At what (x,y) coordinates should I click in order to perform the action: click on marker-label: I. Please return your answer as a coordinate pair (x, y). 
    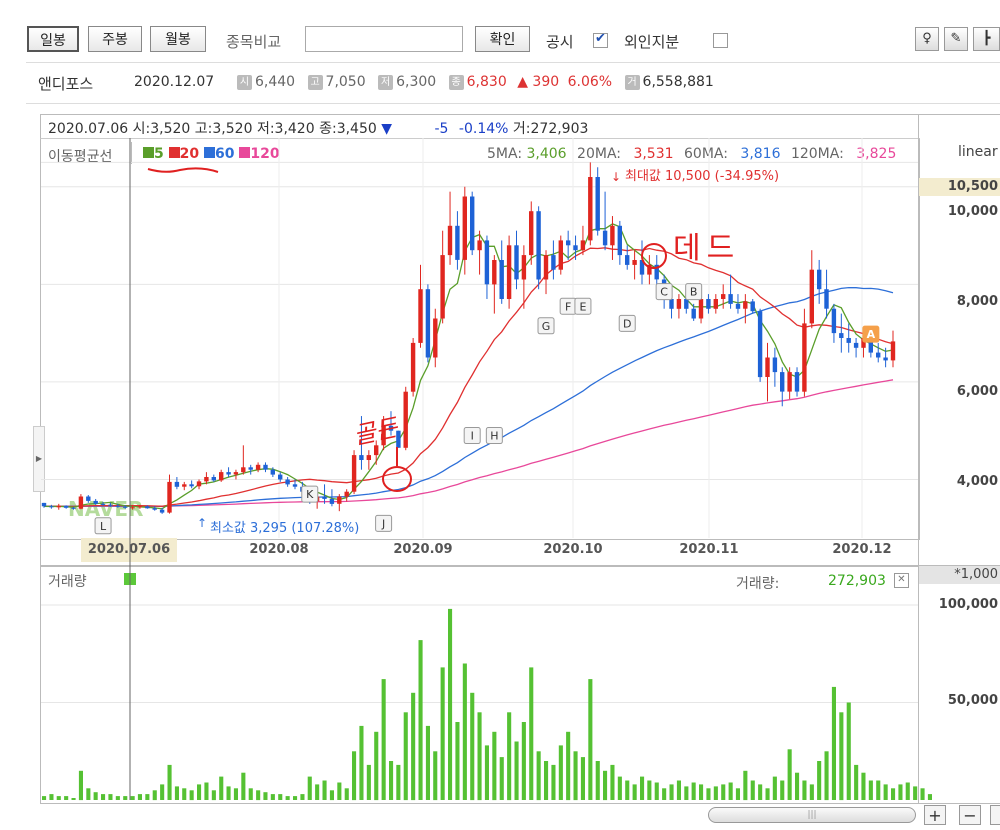
    Looking at the image, I should click on (472, 436).